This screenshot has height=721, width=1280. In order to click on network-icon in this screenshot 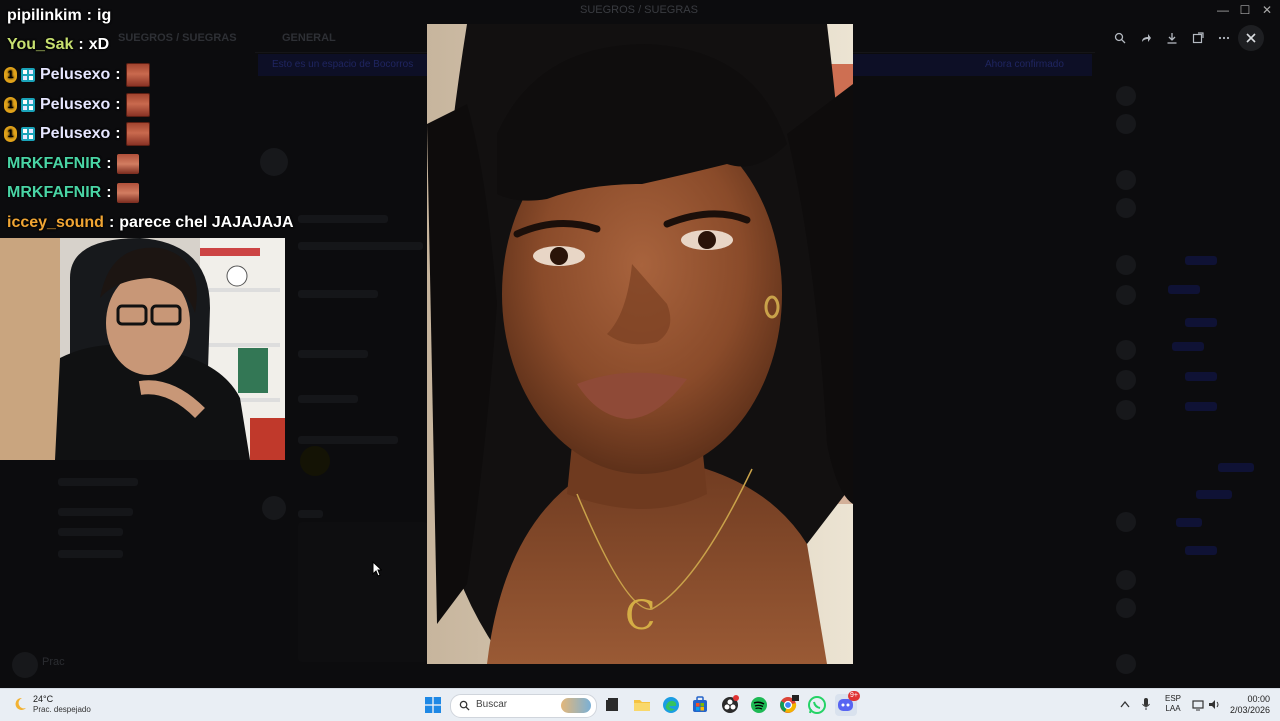, I will do `click(1198, 705)`.